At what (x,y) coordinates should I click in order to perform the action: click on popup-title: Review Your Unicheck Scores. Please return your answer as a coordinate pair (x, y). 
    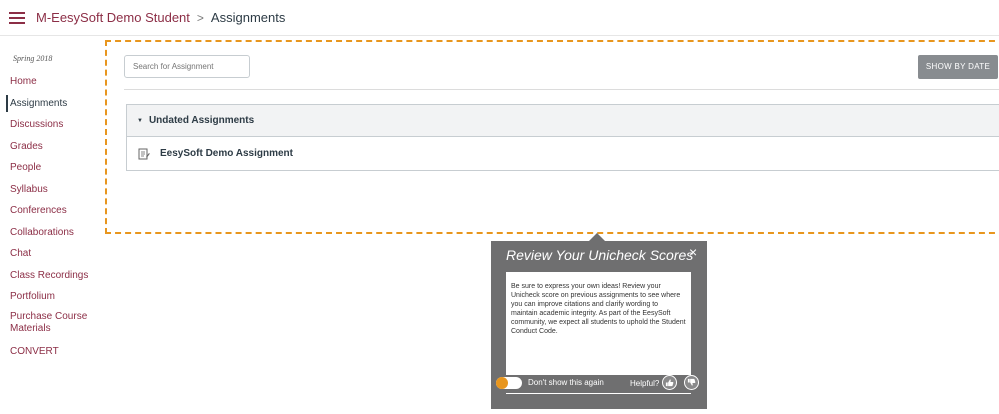
    Looking at the image, I should click on (600, 255).